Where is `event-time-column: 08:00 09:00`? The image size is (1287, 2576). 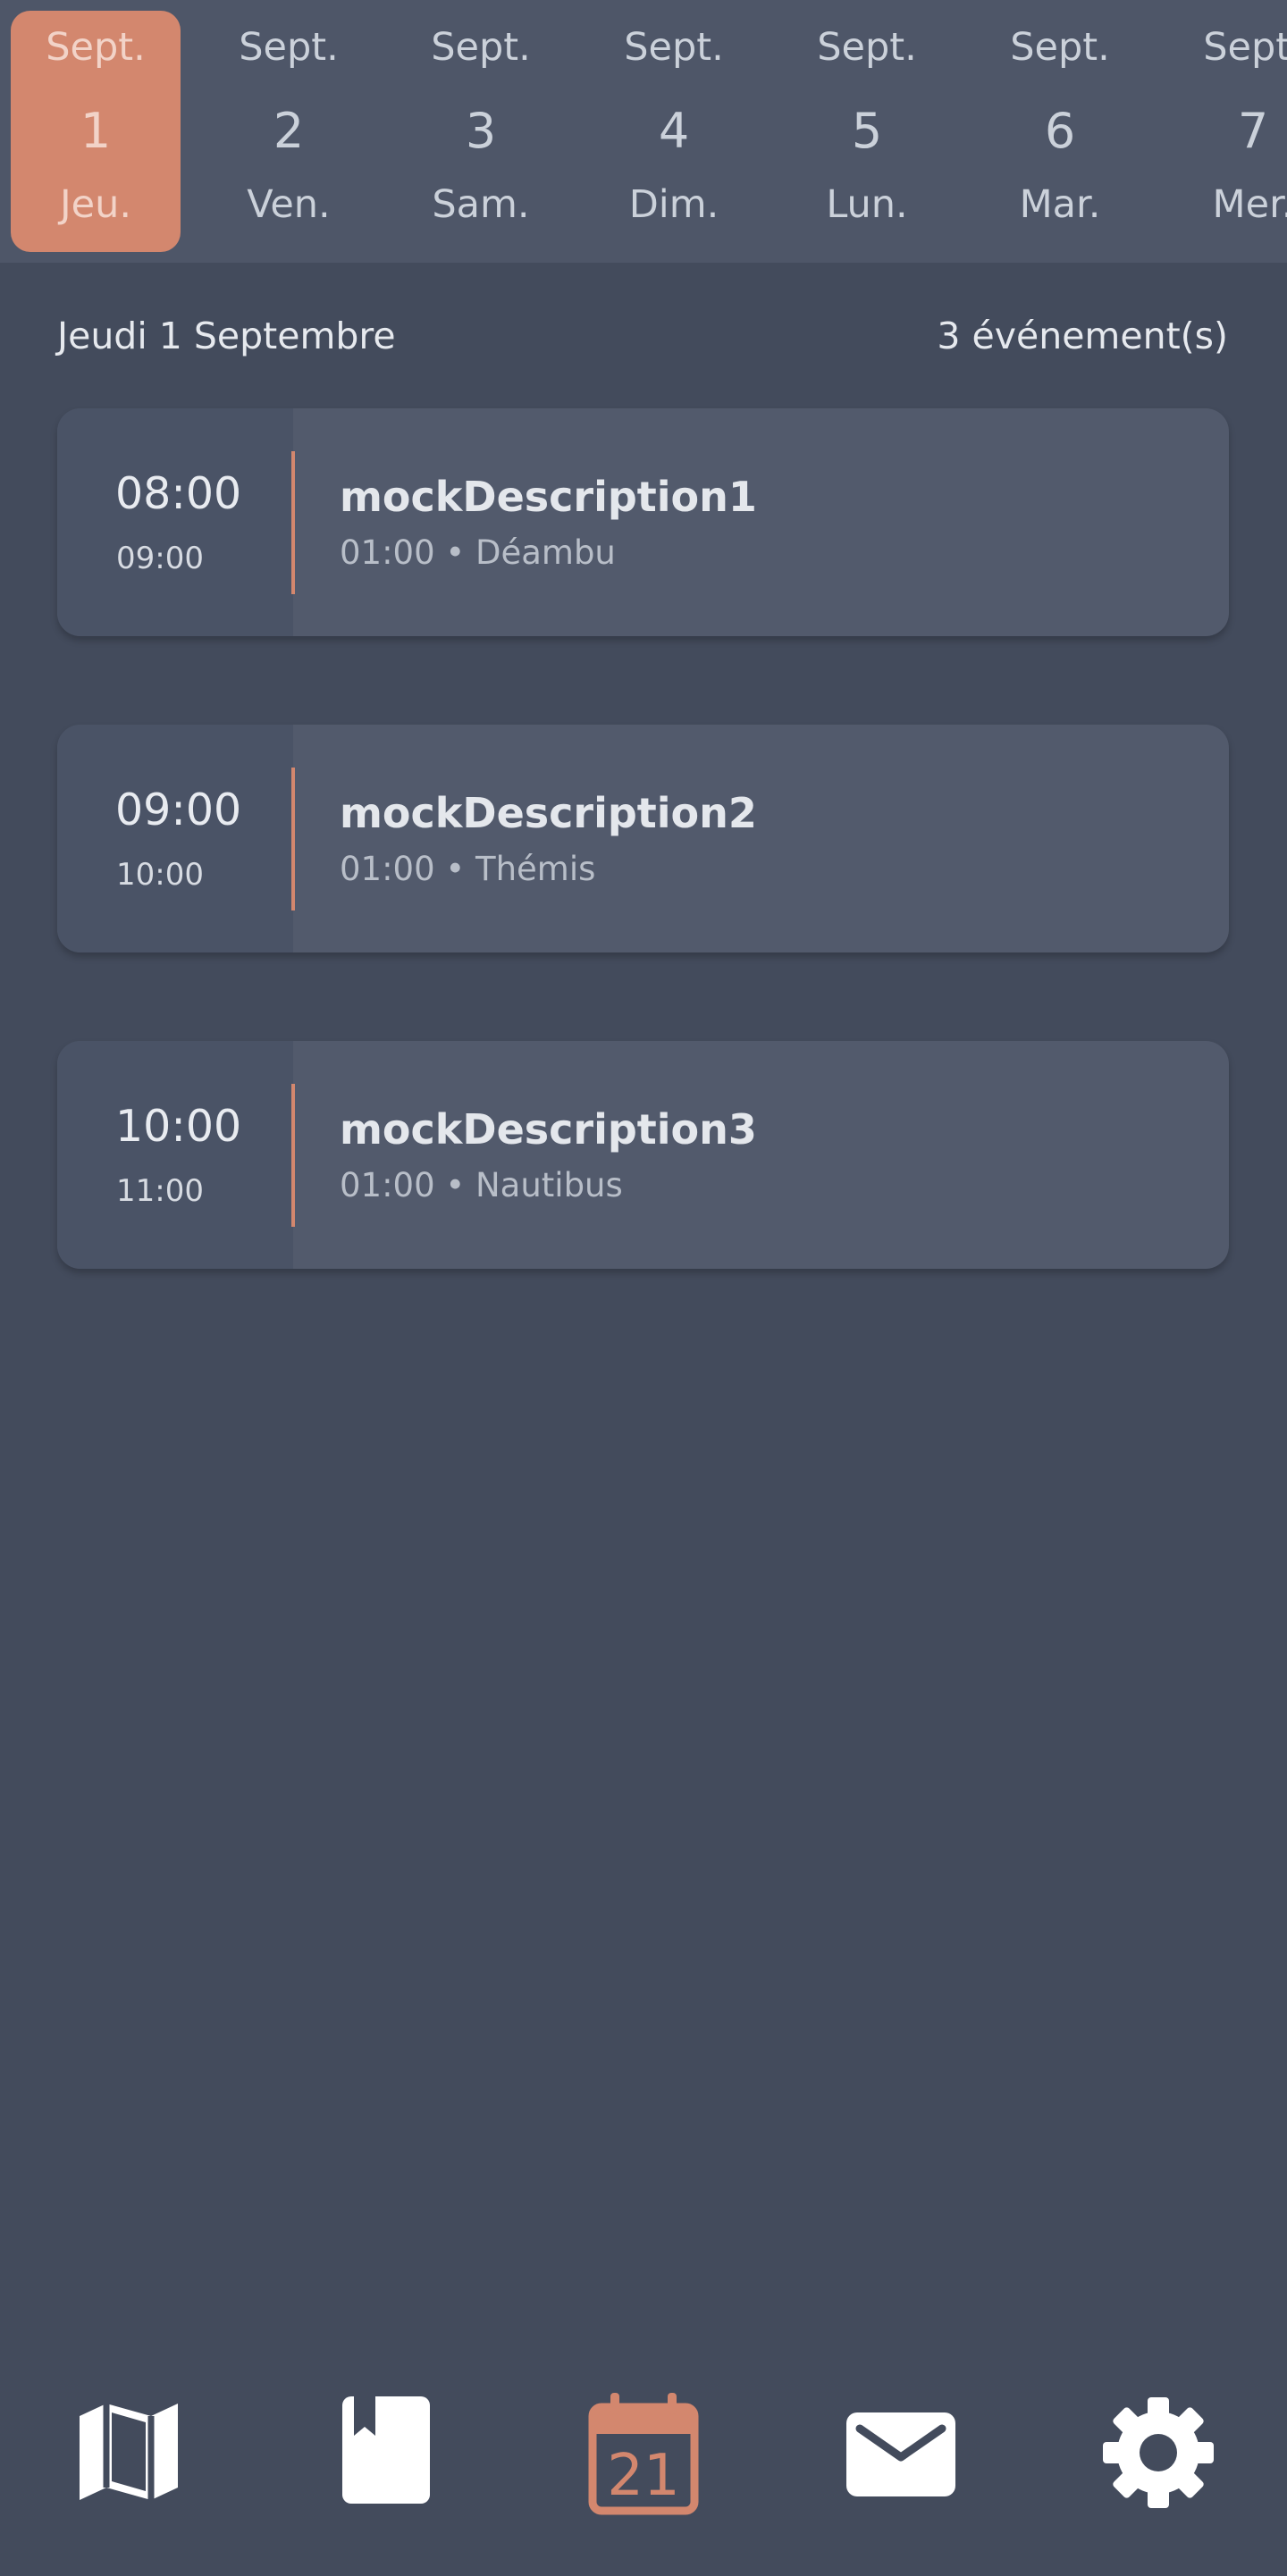
event-time-column: 08:00 09:00 is located at coordinates (175, 522).